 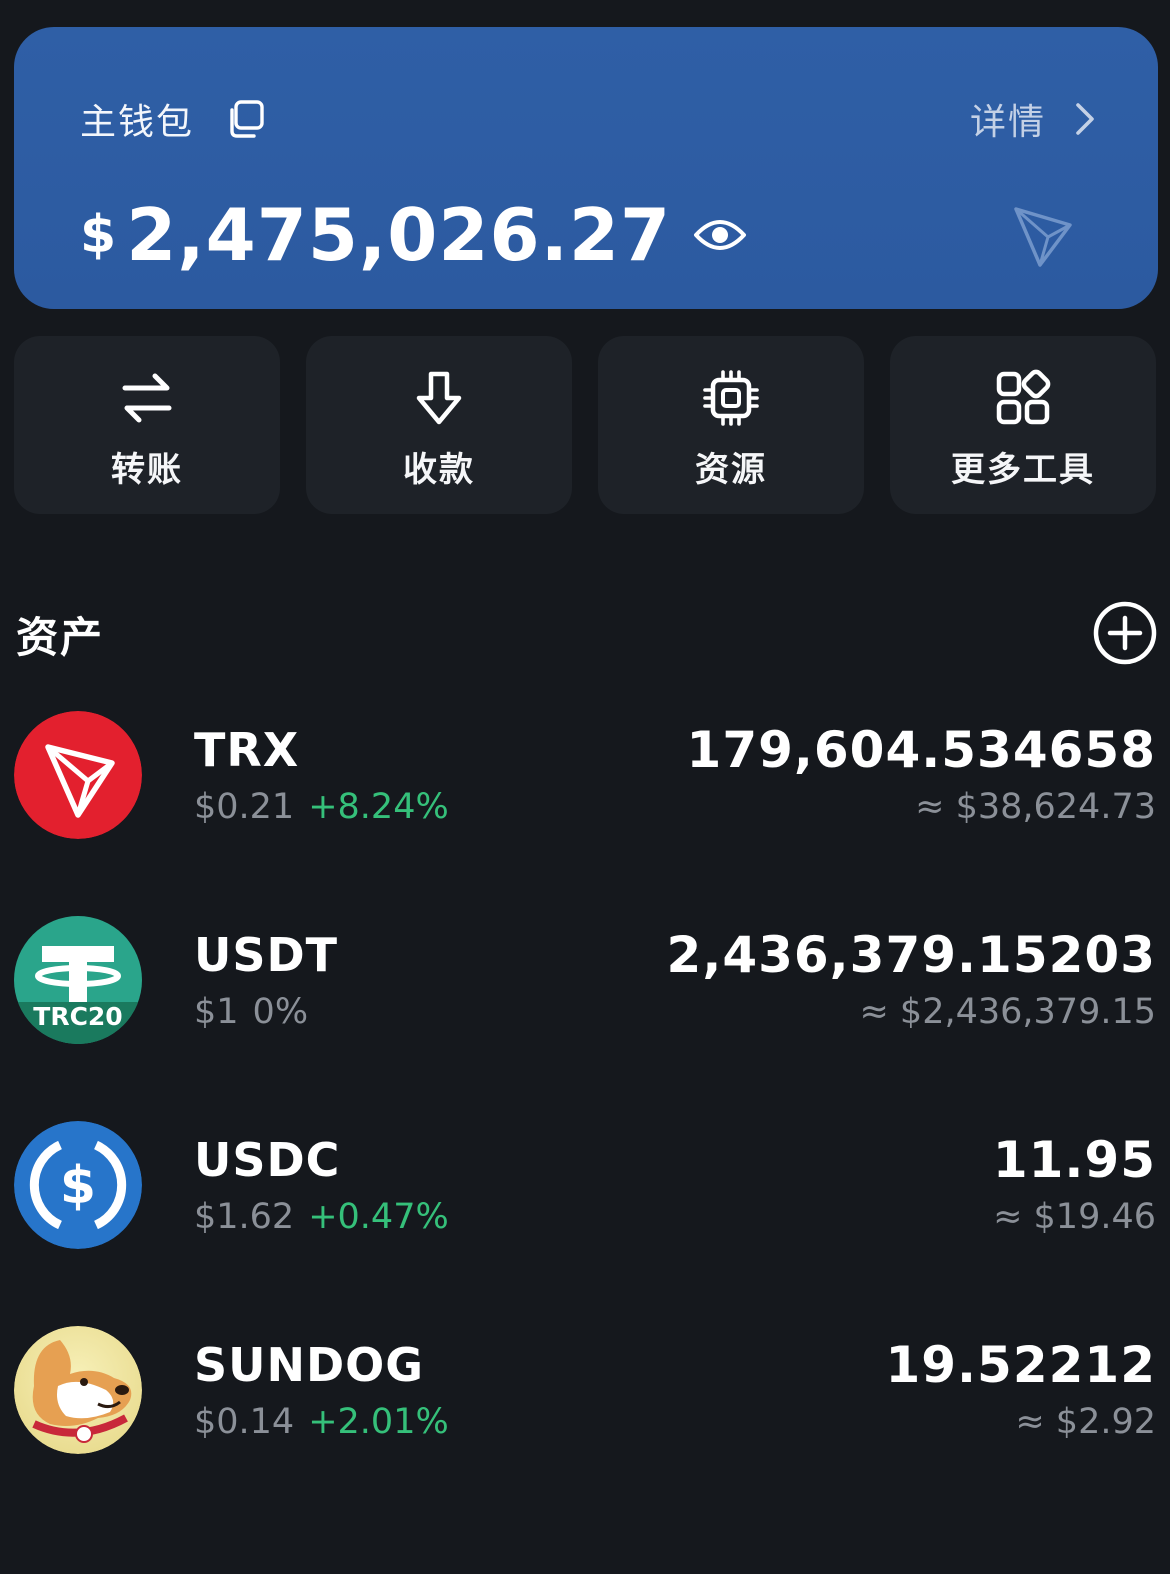 I want to click on sundog-logo, so click(x=78, y=1390).